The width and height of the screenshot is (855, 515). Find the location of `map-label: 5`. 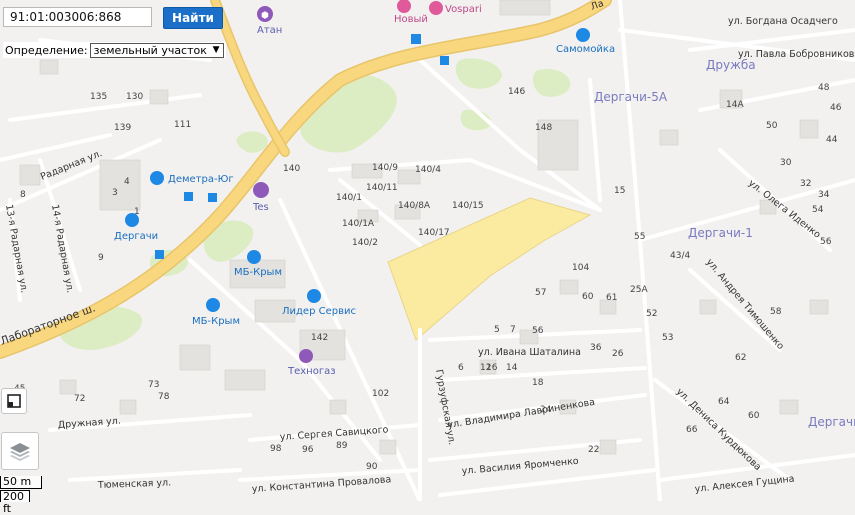

map-label: 5 is located at coordinates (497, 330).